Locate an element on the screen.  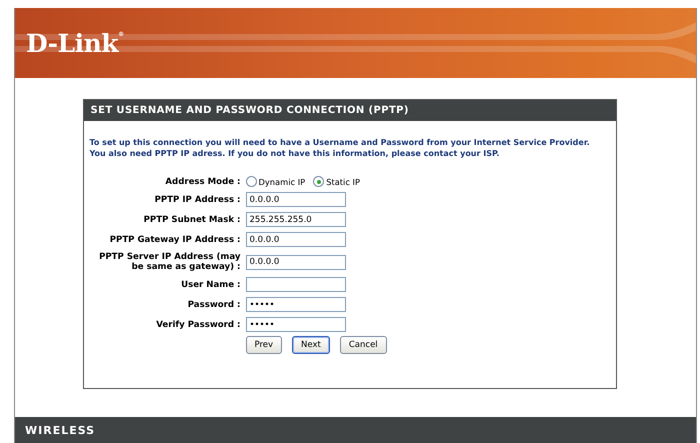
field-label: PPTP IP Address : is located at coordinates (197, 199).